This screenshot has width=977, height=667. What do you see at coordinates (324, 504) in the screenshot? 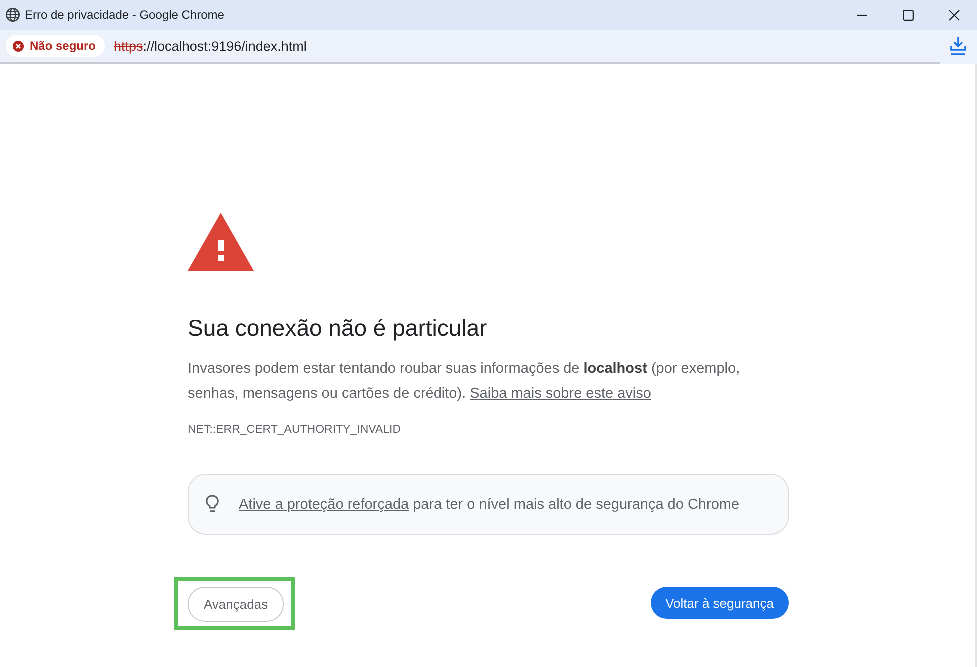
I see `enhanced-protection-link: Ative a proteção reforçada` at bounding box center [324, 504].